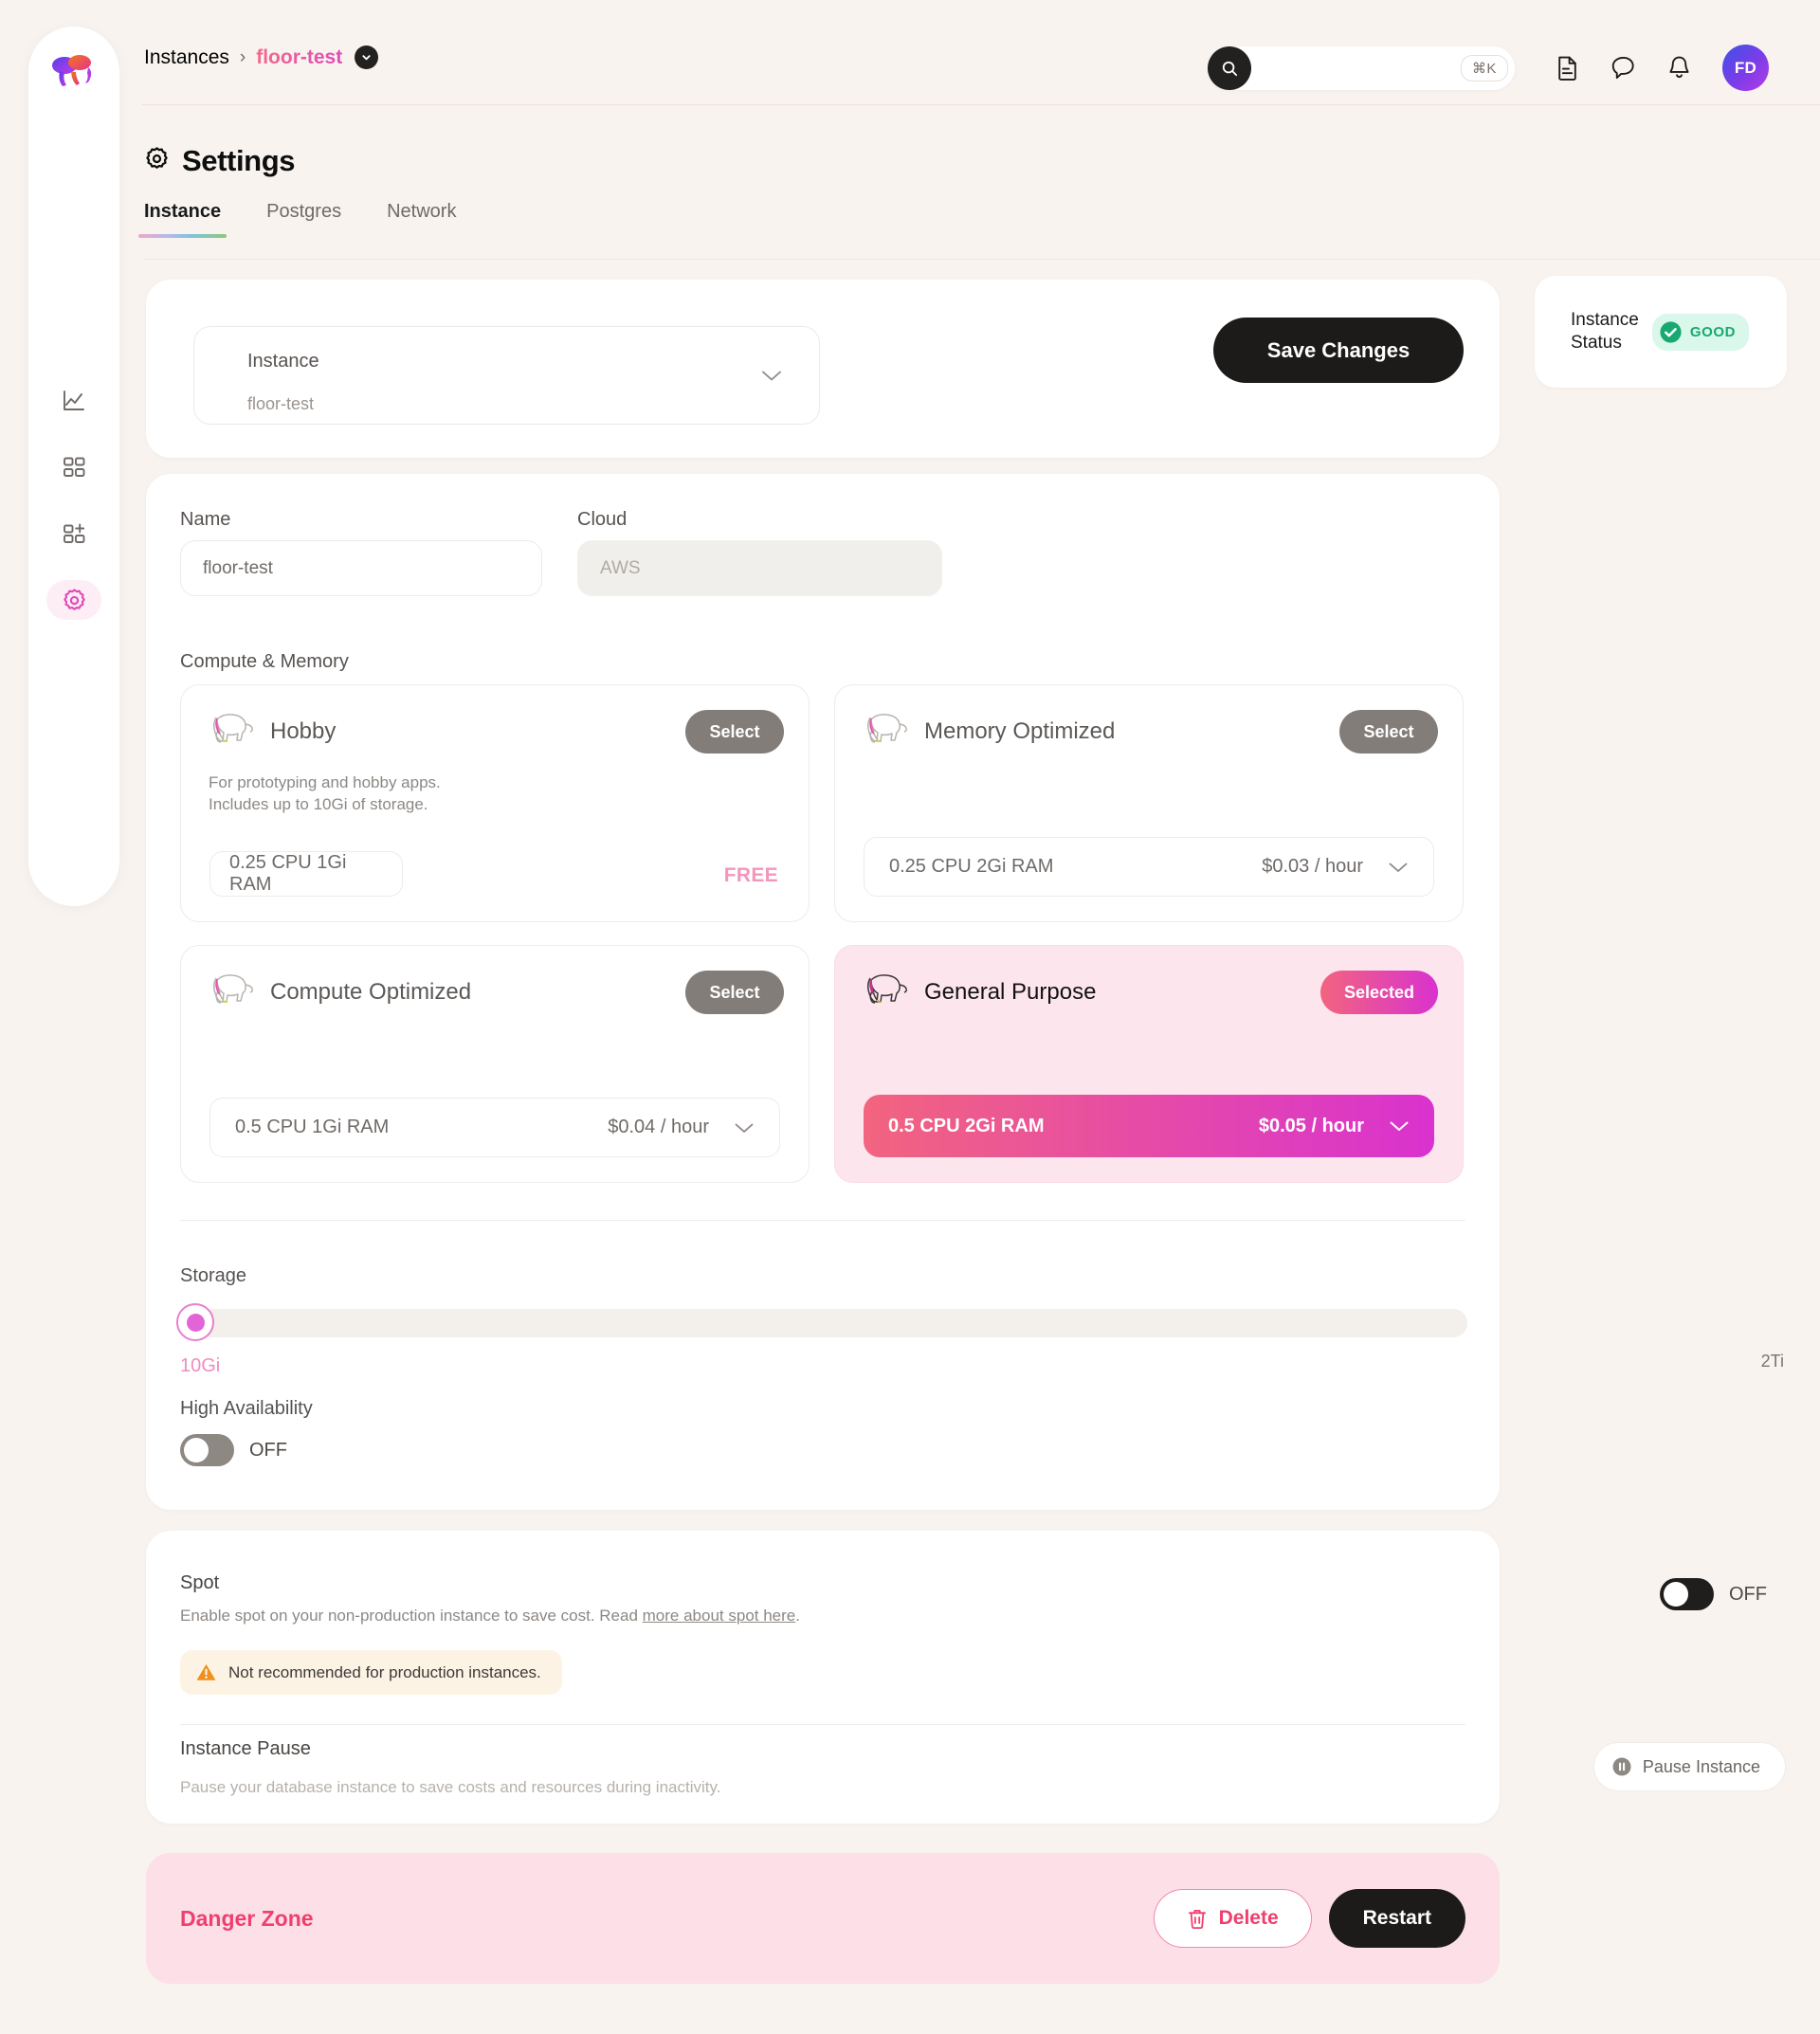  Describe the element at coordinates (73, 534) in the screenshot. I see `sidebar-item-new-instance` at that location.